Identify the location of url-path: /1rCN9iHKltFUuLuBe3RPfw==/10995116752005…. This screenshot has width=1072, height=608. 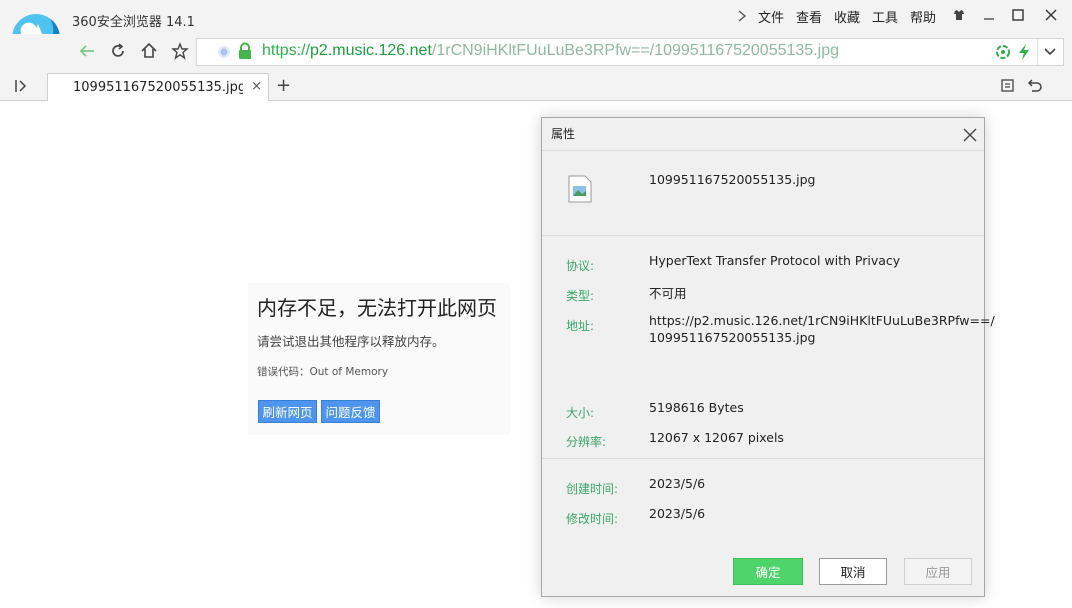
(635, 50).